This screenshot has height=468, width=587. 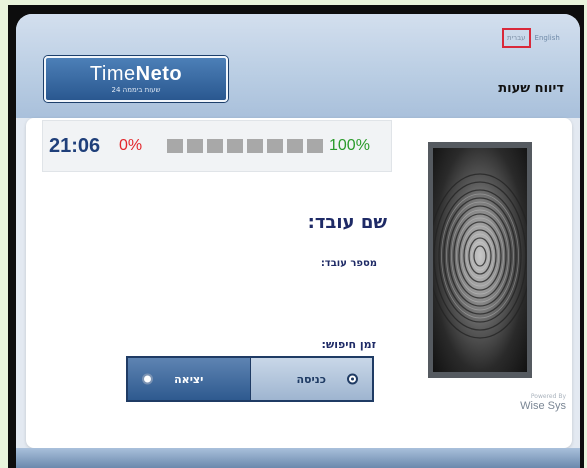 I want to click on exit-label: יציאה, so click(x=189, y=379).